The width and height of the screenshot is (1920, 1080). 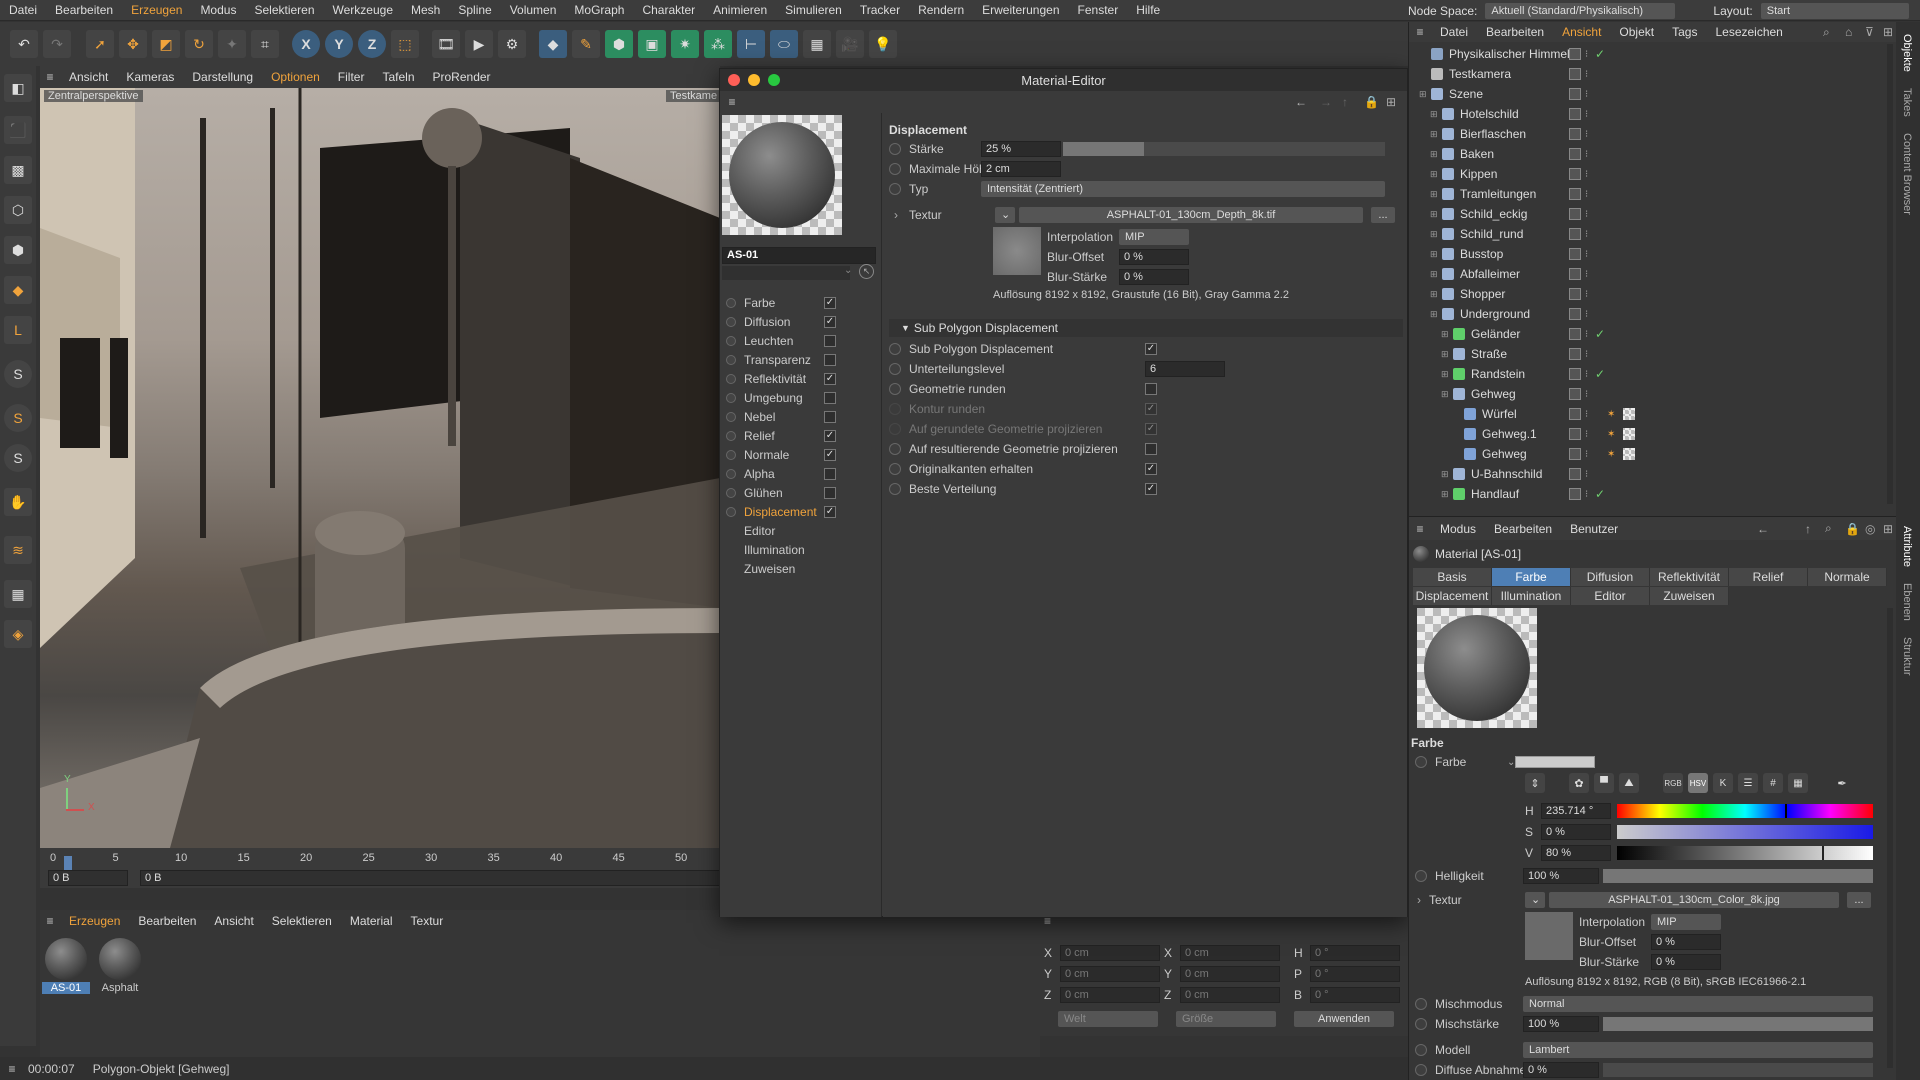 What do you see at coordinates (848, 270) in the screenshot?
I see `chevron-down-icon: ⌄` at bounding box center [848, 270].